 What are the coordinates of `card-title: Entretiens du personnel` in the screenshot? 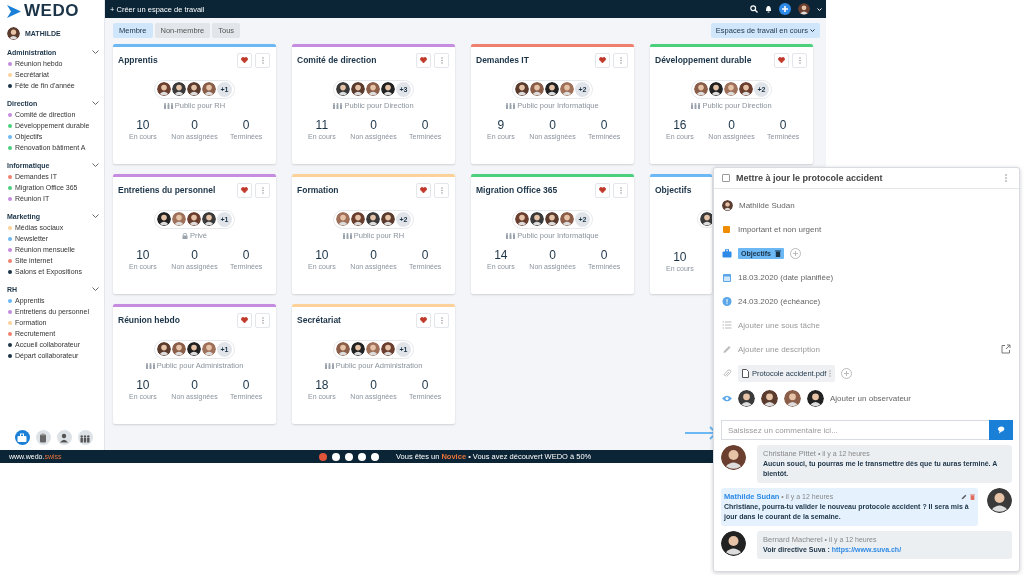 It's located at (167, 190).